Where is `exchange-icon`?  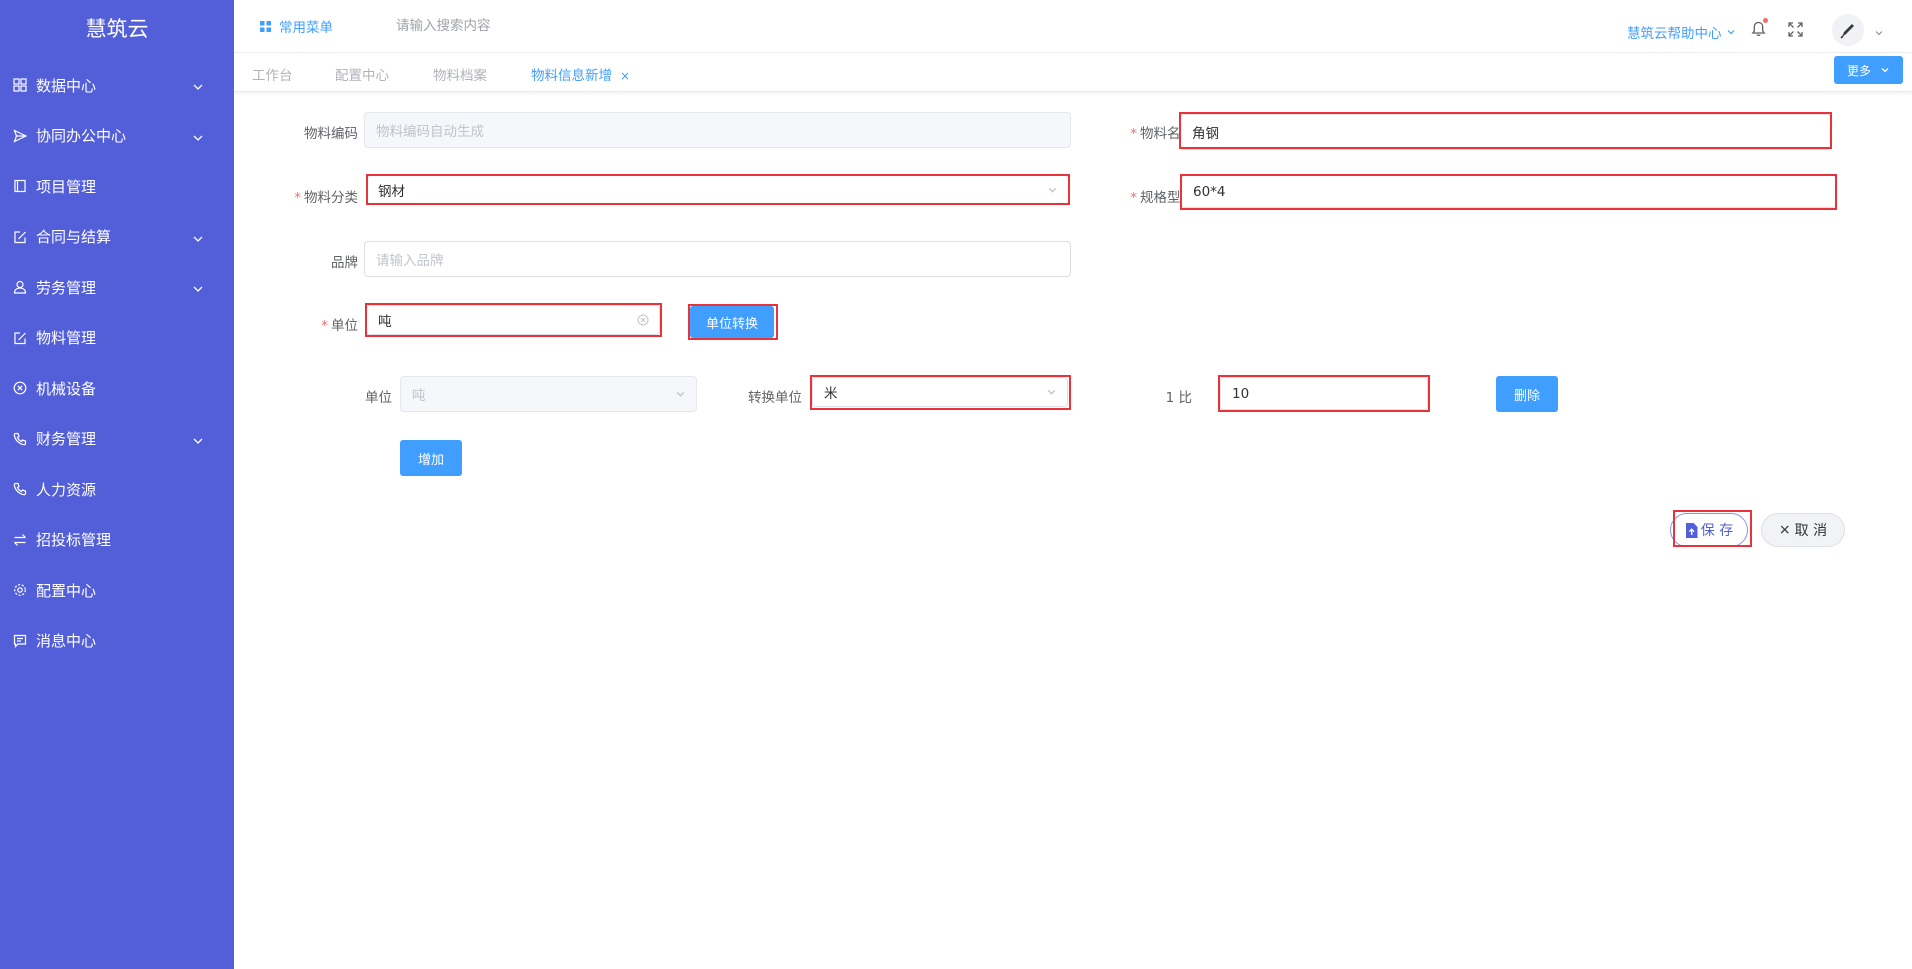 exchange-icon is located at coordinates (20, 540).